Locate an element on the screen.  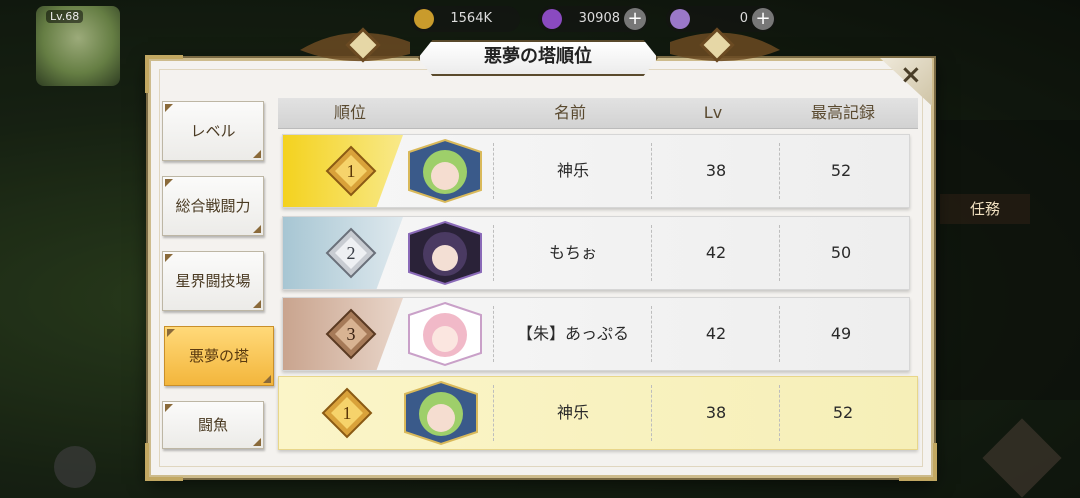
right-hud-panel: 任務 is located at coordinates (1000, 260).